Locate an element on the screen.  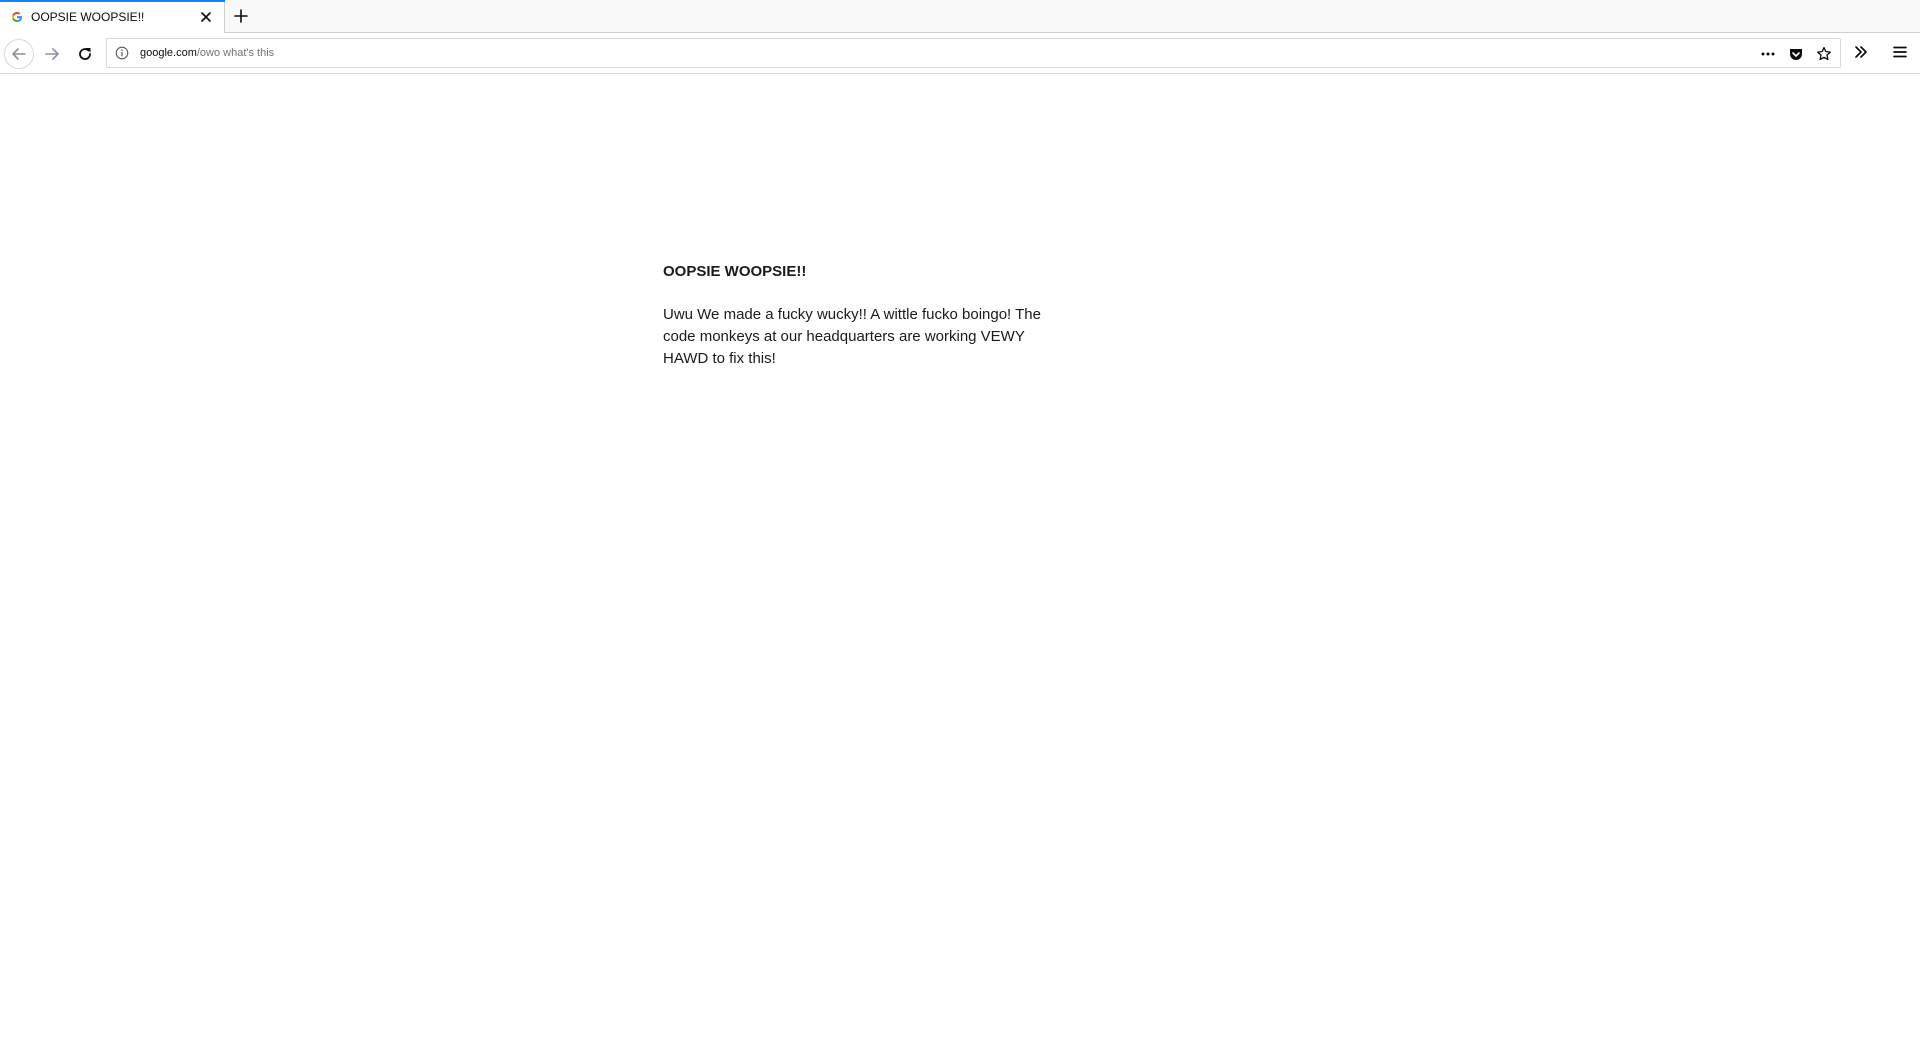
url-text: google.com/owo what's this is located at coordinates (207, 53).